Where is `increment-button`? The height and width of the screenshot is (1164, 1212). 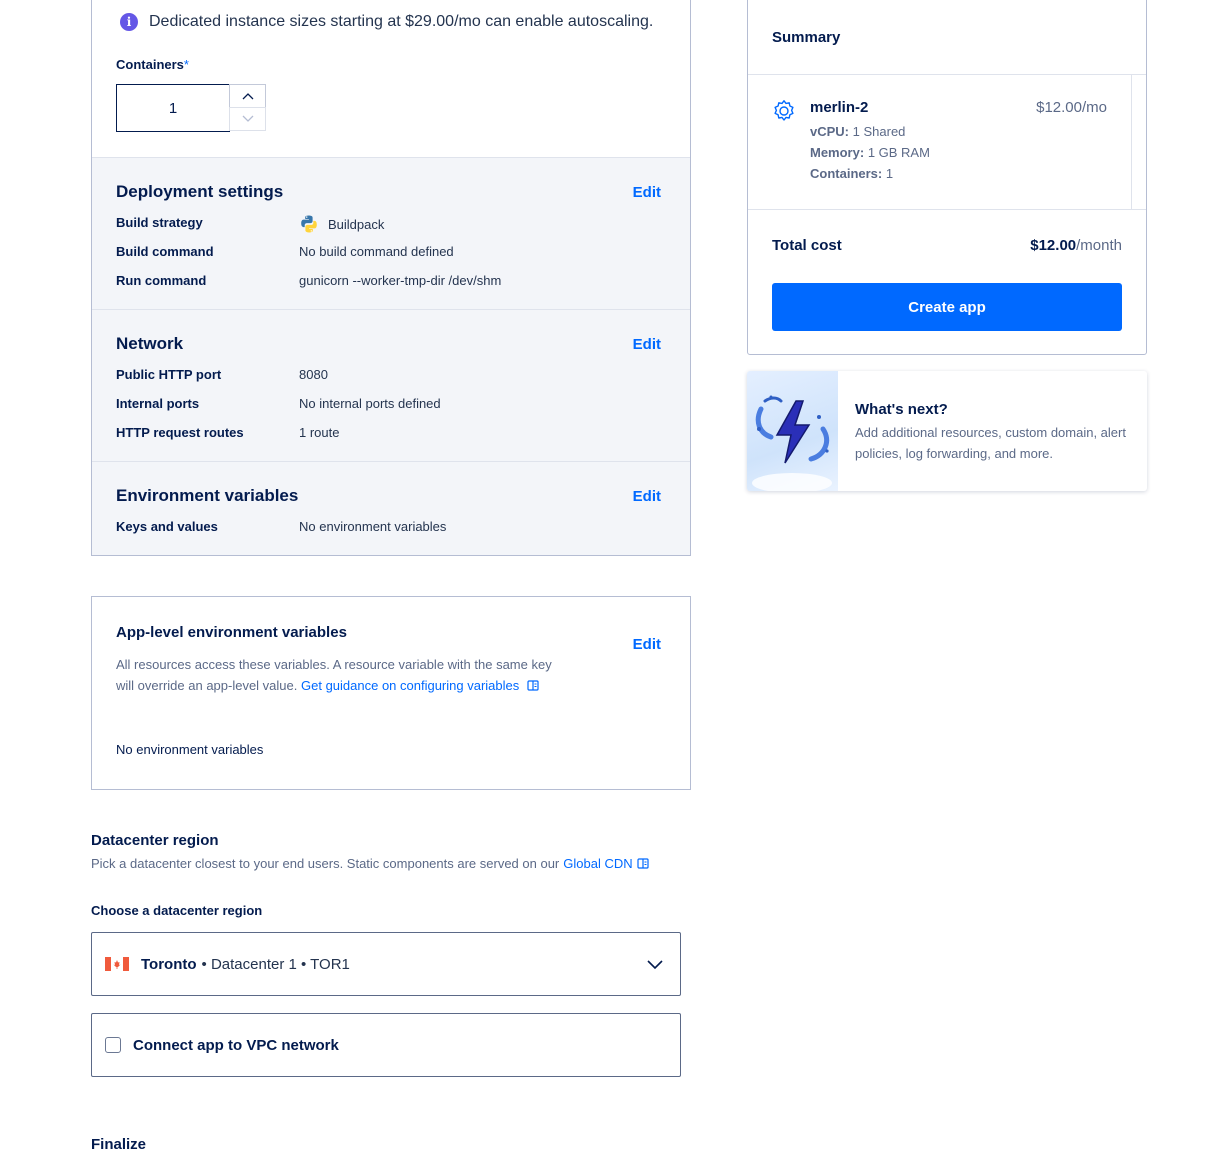 increment-button is located at coordinates (247, 96).